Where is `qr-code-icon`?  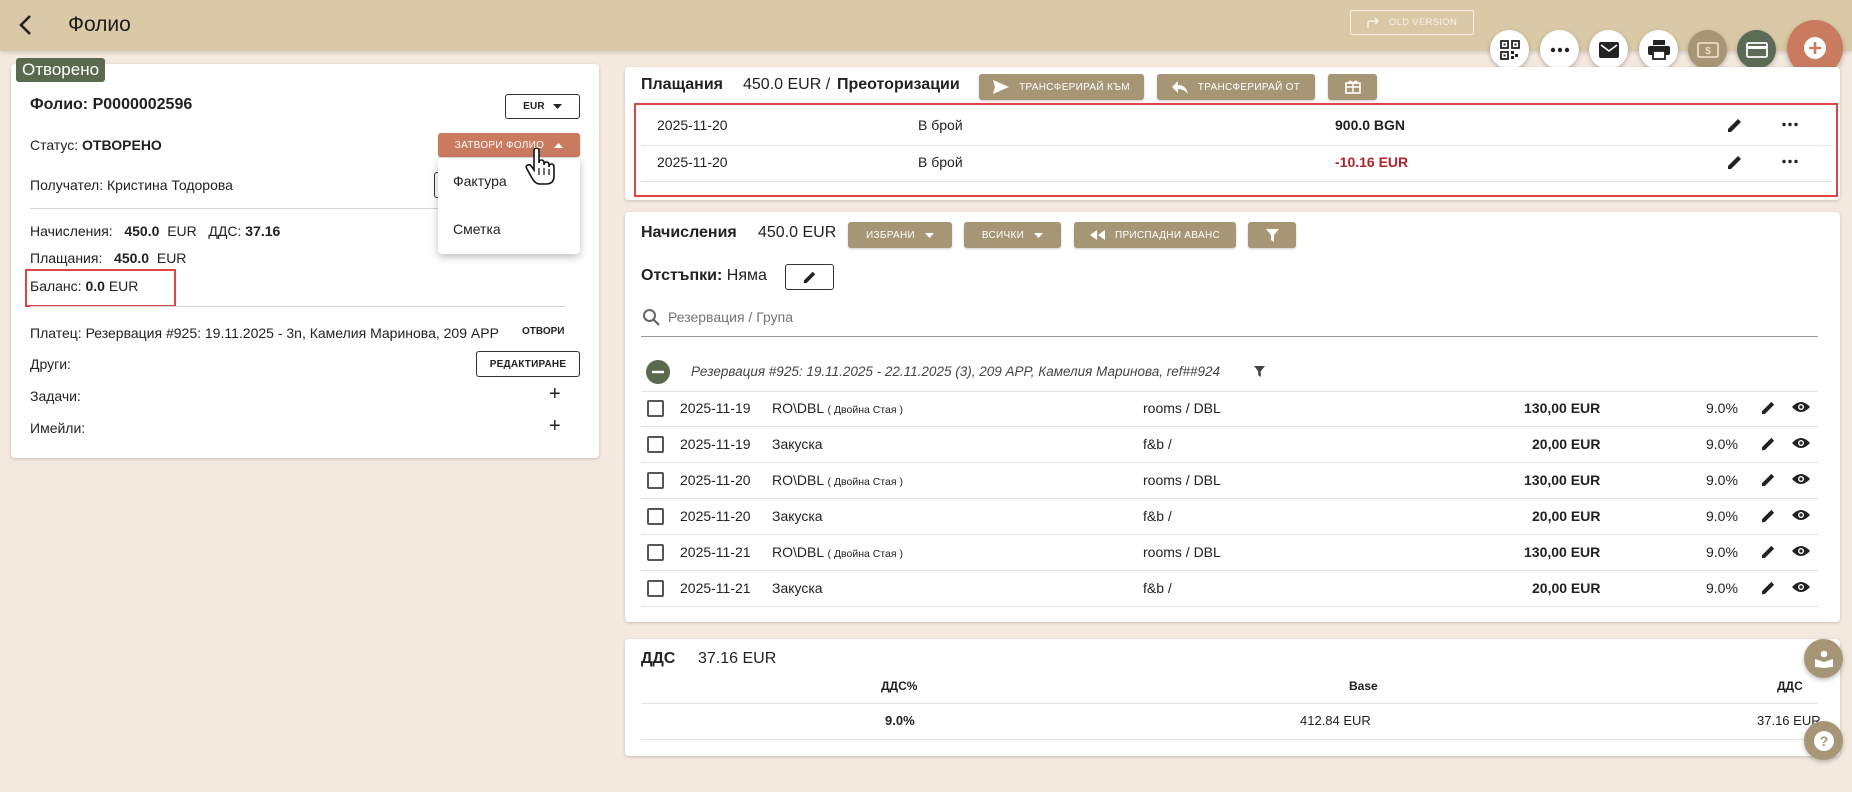 qr-code-icon is located at coordinates (1509, 49).